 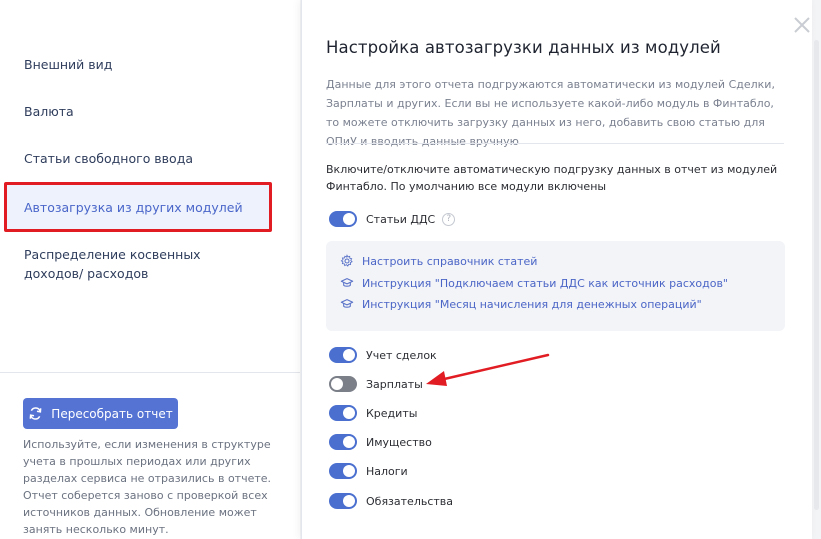 What do you see at coordinates (401, 219) in the screenshot?
I see `dds-toggle-label: Статьи ДДС` at bounding box center [401, 219].